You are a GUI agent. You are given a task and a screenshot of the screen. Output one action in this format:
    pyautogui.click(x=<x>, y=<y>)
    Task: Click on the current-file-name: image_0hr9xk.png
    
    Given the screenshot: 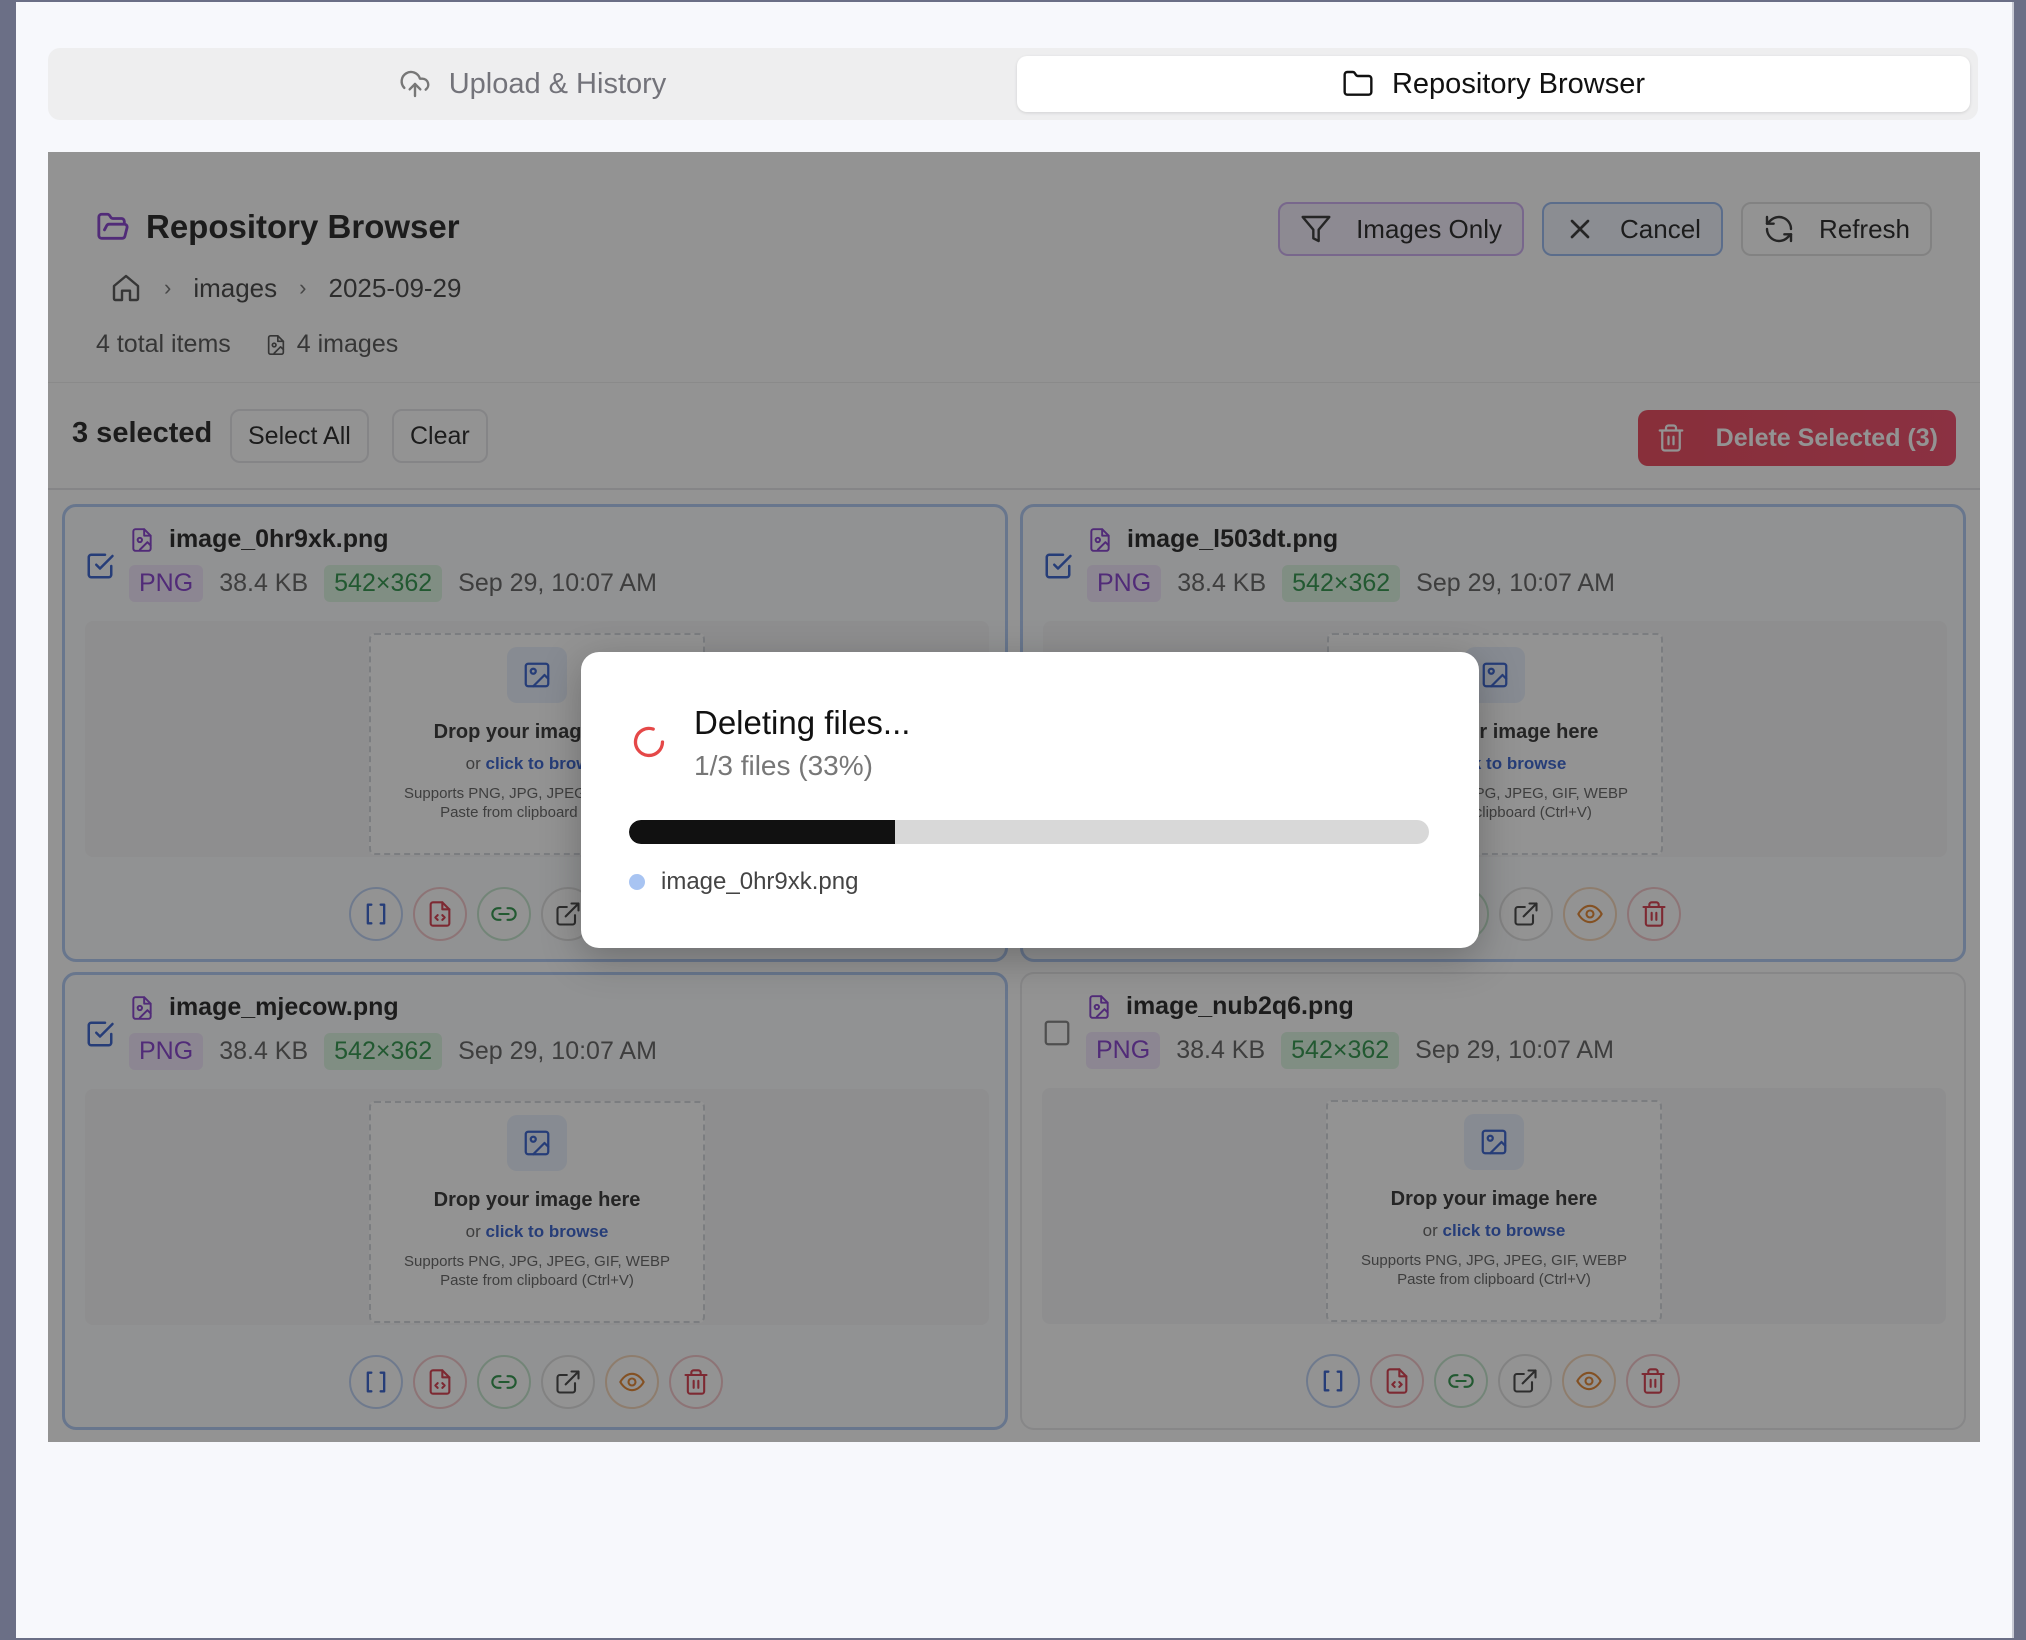 What is the action you would take?
    pyautogui.click(x=760, y=881)
    